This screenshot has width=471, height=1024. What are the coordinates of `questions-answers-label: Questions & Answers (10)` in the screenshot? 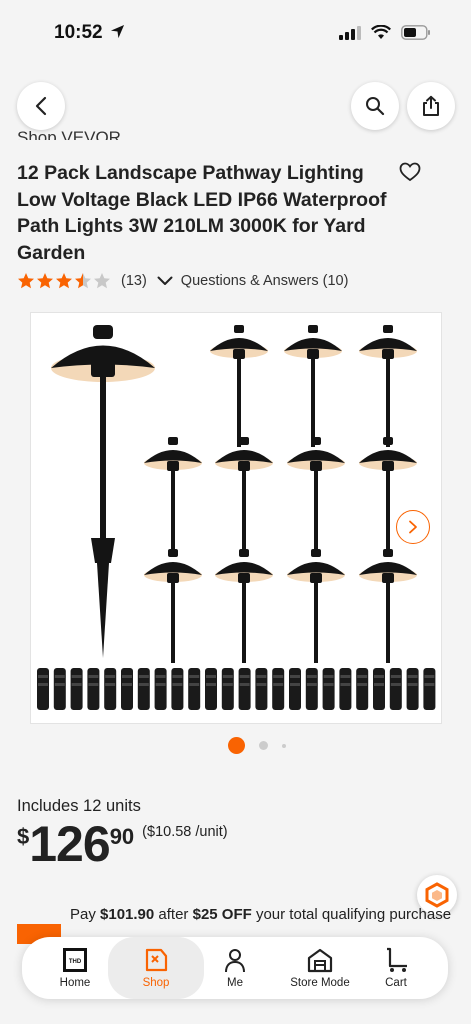 It's located at (264, 281).